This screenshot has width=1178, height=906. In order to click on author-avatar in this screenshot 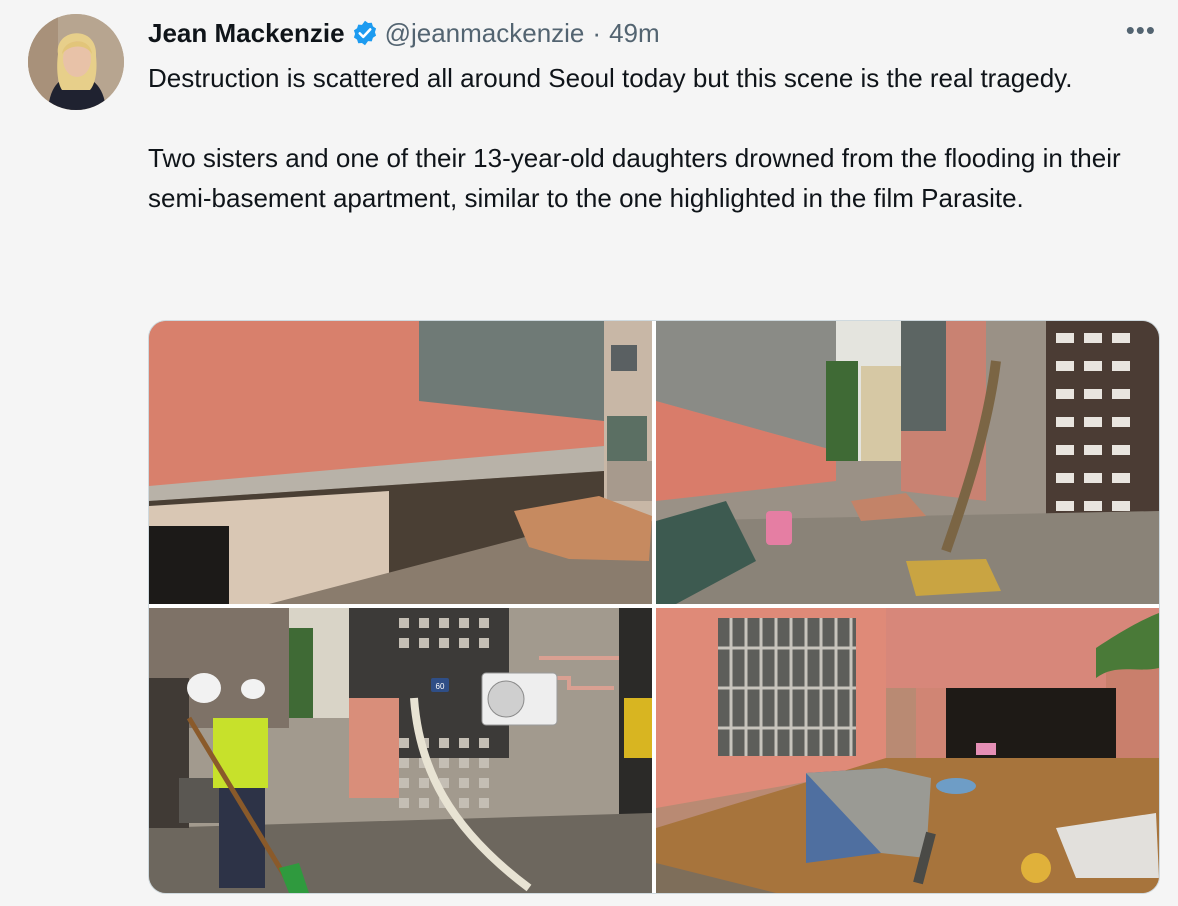, I will do `click(76, 62)`.